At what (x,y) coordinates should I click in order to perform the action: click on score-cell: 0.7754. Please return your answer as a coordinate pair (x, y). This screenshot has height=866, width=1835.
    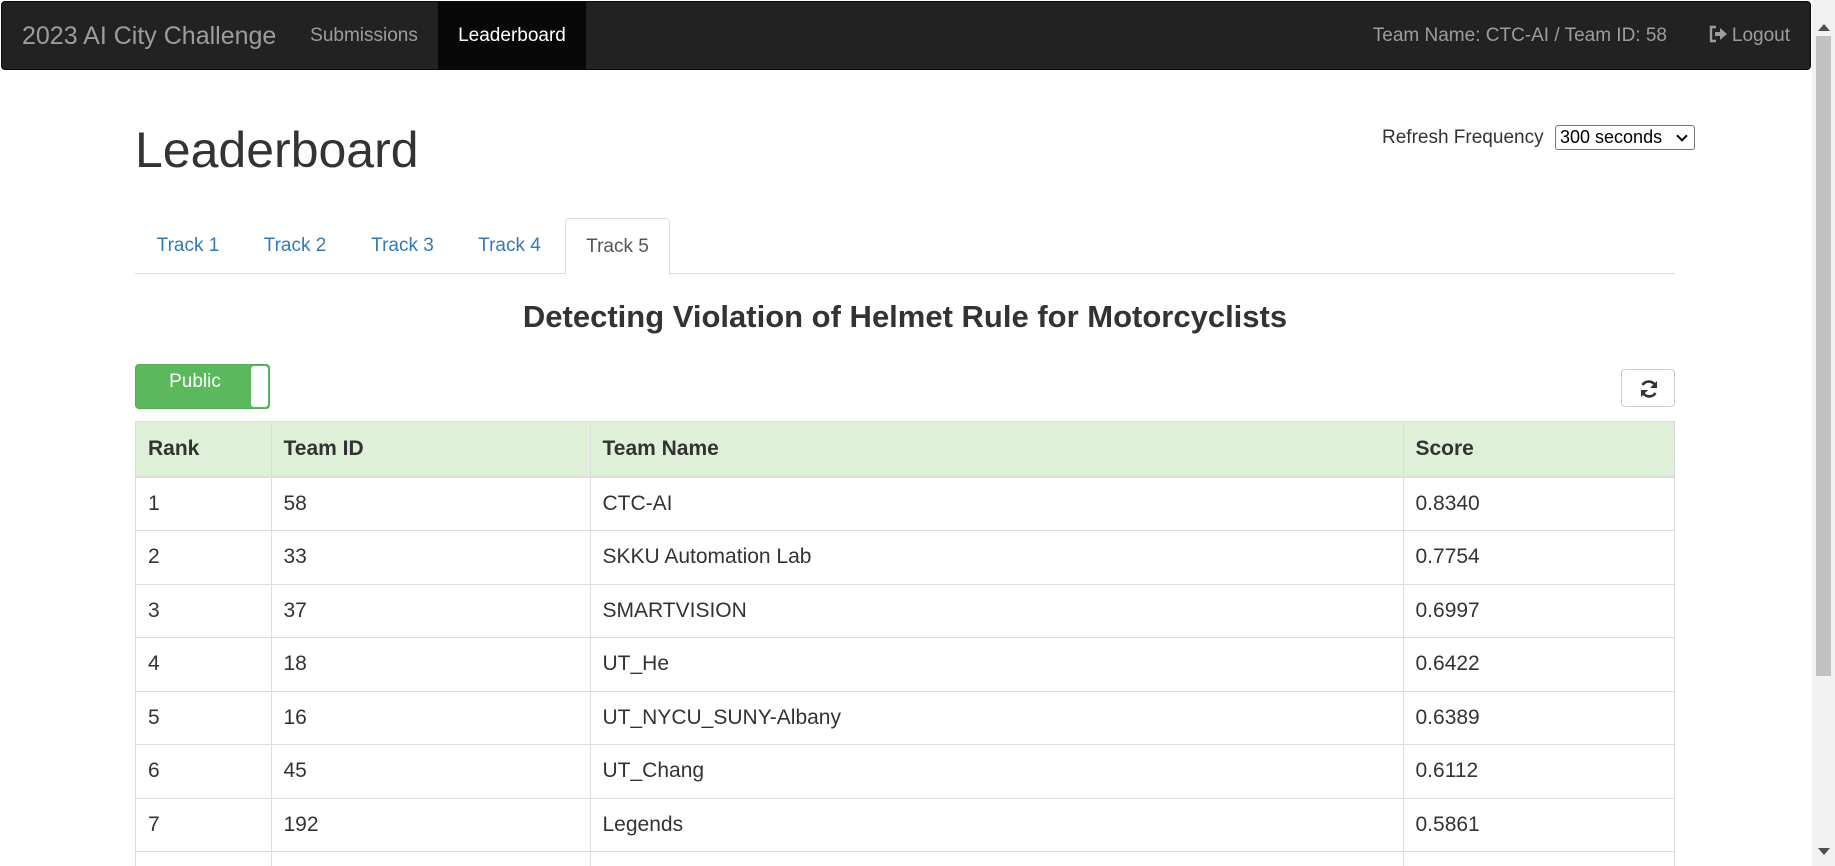
    Looking at the image, I should click on (1447, 557).